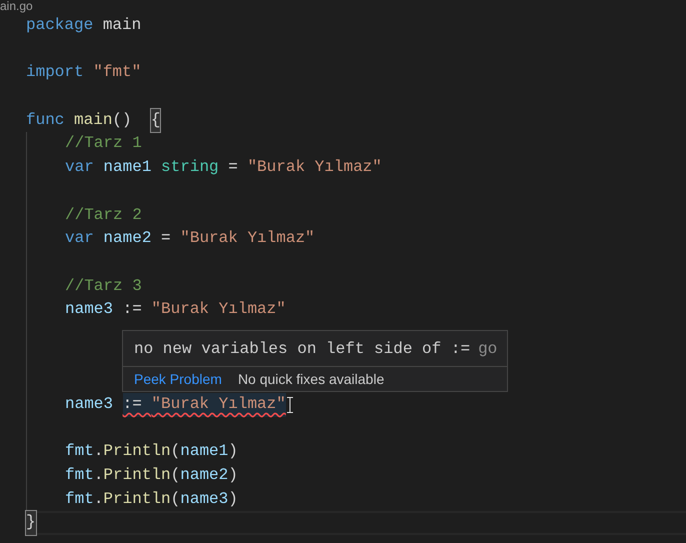 The image size is (686, 543). Describe the element at coordinates (31, 523) in the screenshot. I see `matched-bracket: }` at that location.